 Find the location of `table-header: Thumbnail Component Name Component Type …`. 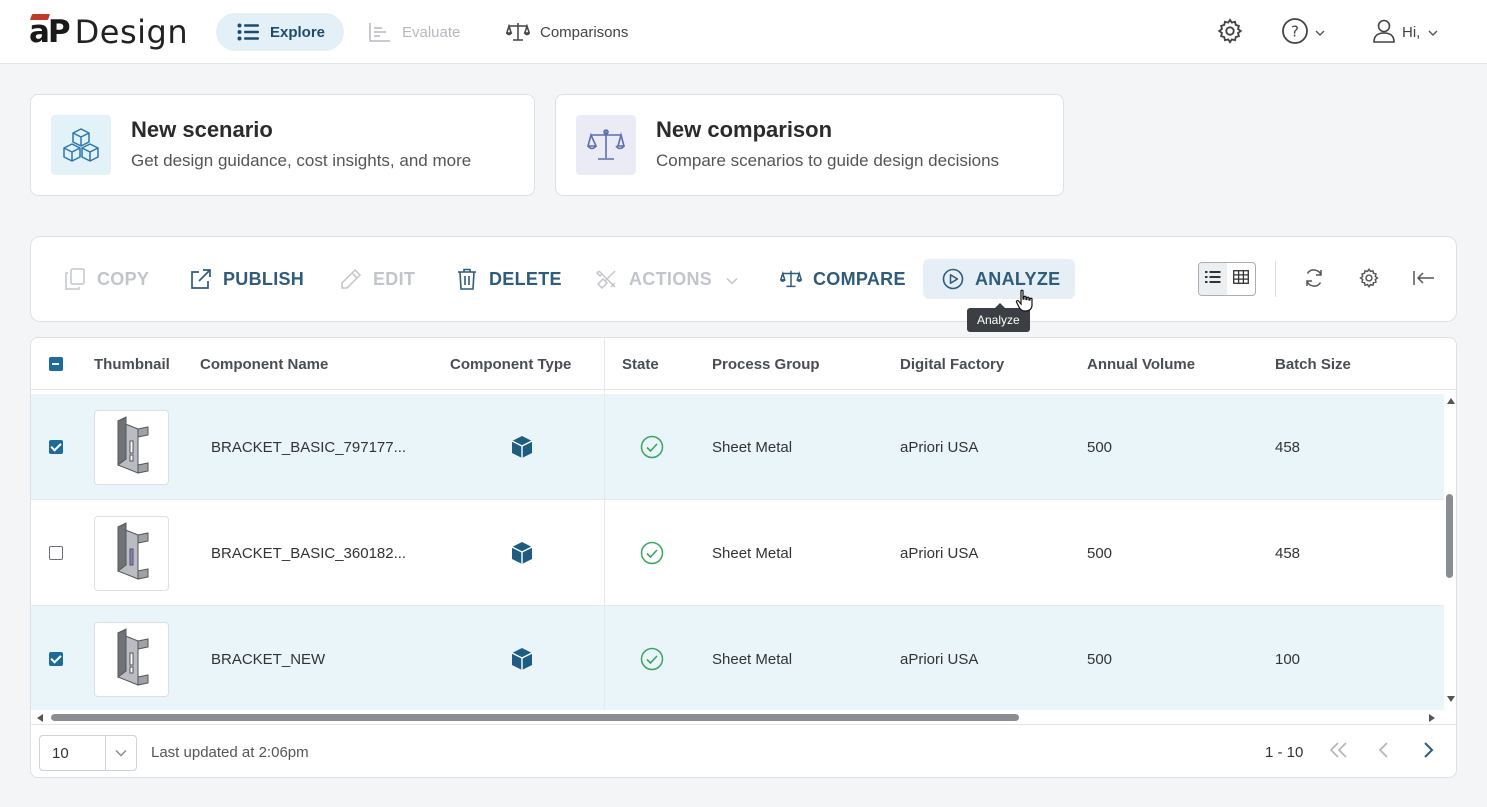

table-header: Thumbnail Component Name Component Type … is located at coordinates (743, 364).